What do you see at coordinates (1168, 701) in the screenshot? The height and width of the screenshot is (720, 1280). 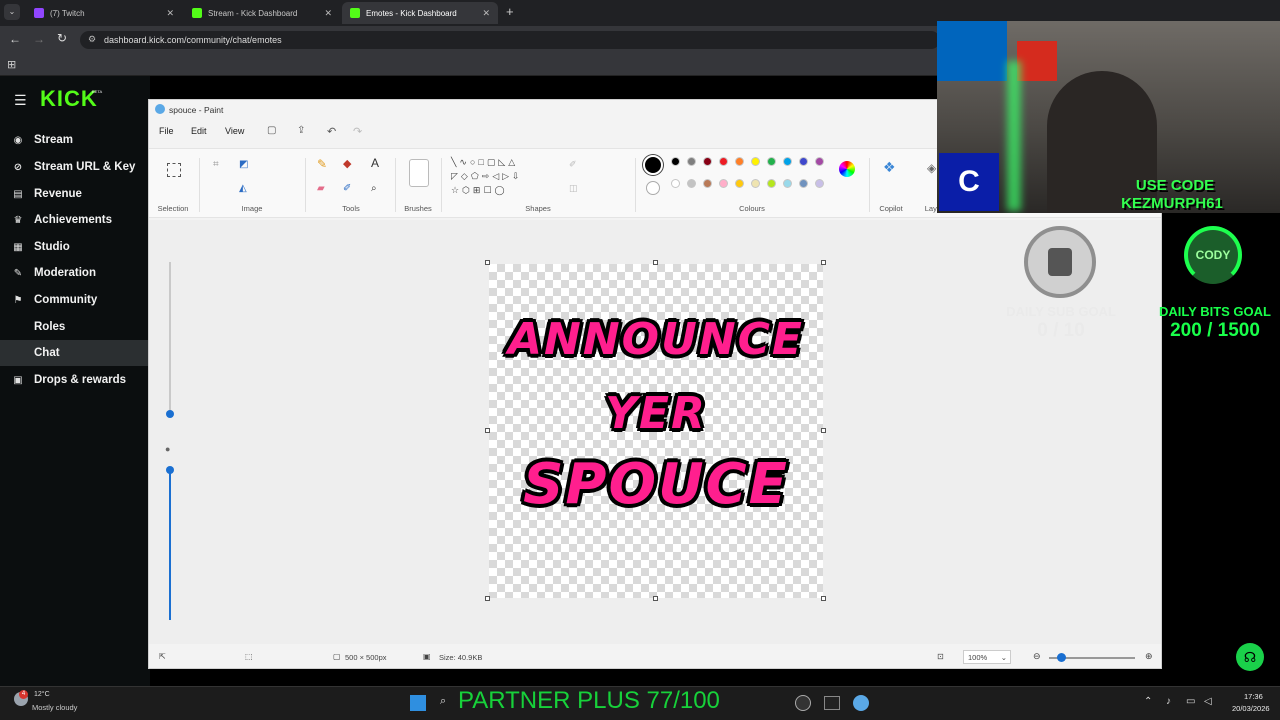 I see `microphone-icon: ♪` at bounding box center [1168, 701].